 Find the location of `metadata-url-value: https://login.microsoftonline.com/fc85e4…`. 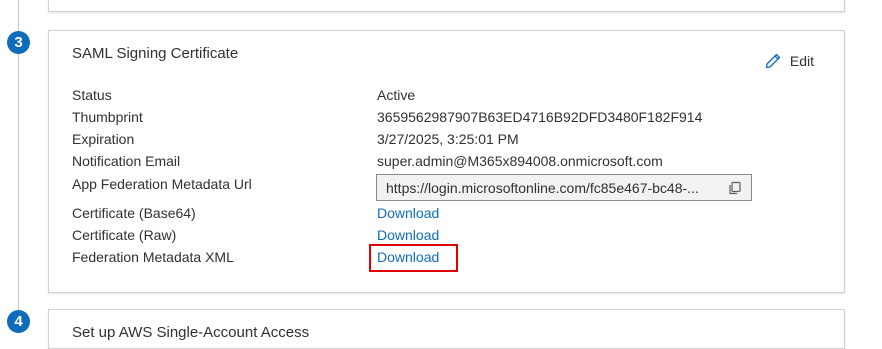

metadata-url-value: https://login.microsoftonline.com/fc85e4… is located at coordinates (550, 188).